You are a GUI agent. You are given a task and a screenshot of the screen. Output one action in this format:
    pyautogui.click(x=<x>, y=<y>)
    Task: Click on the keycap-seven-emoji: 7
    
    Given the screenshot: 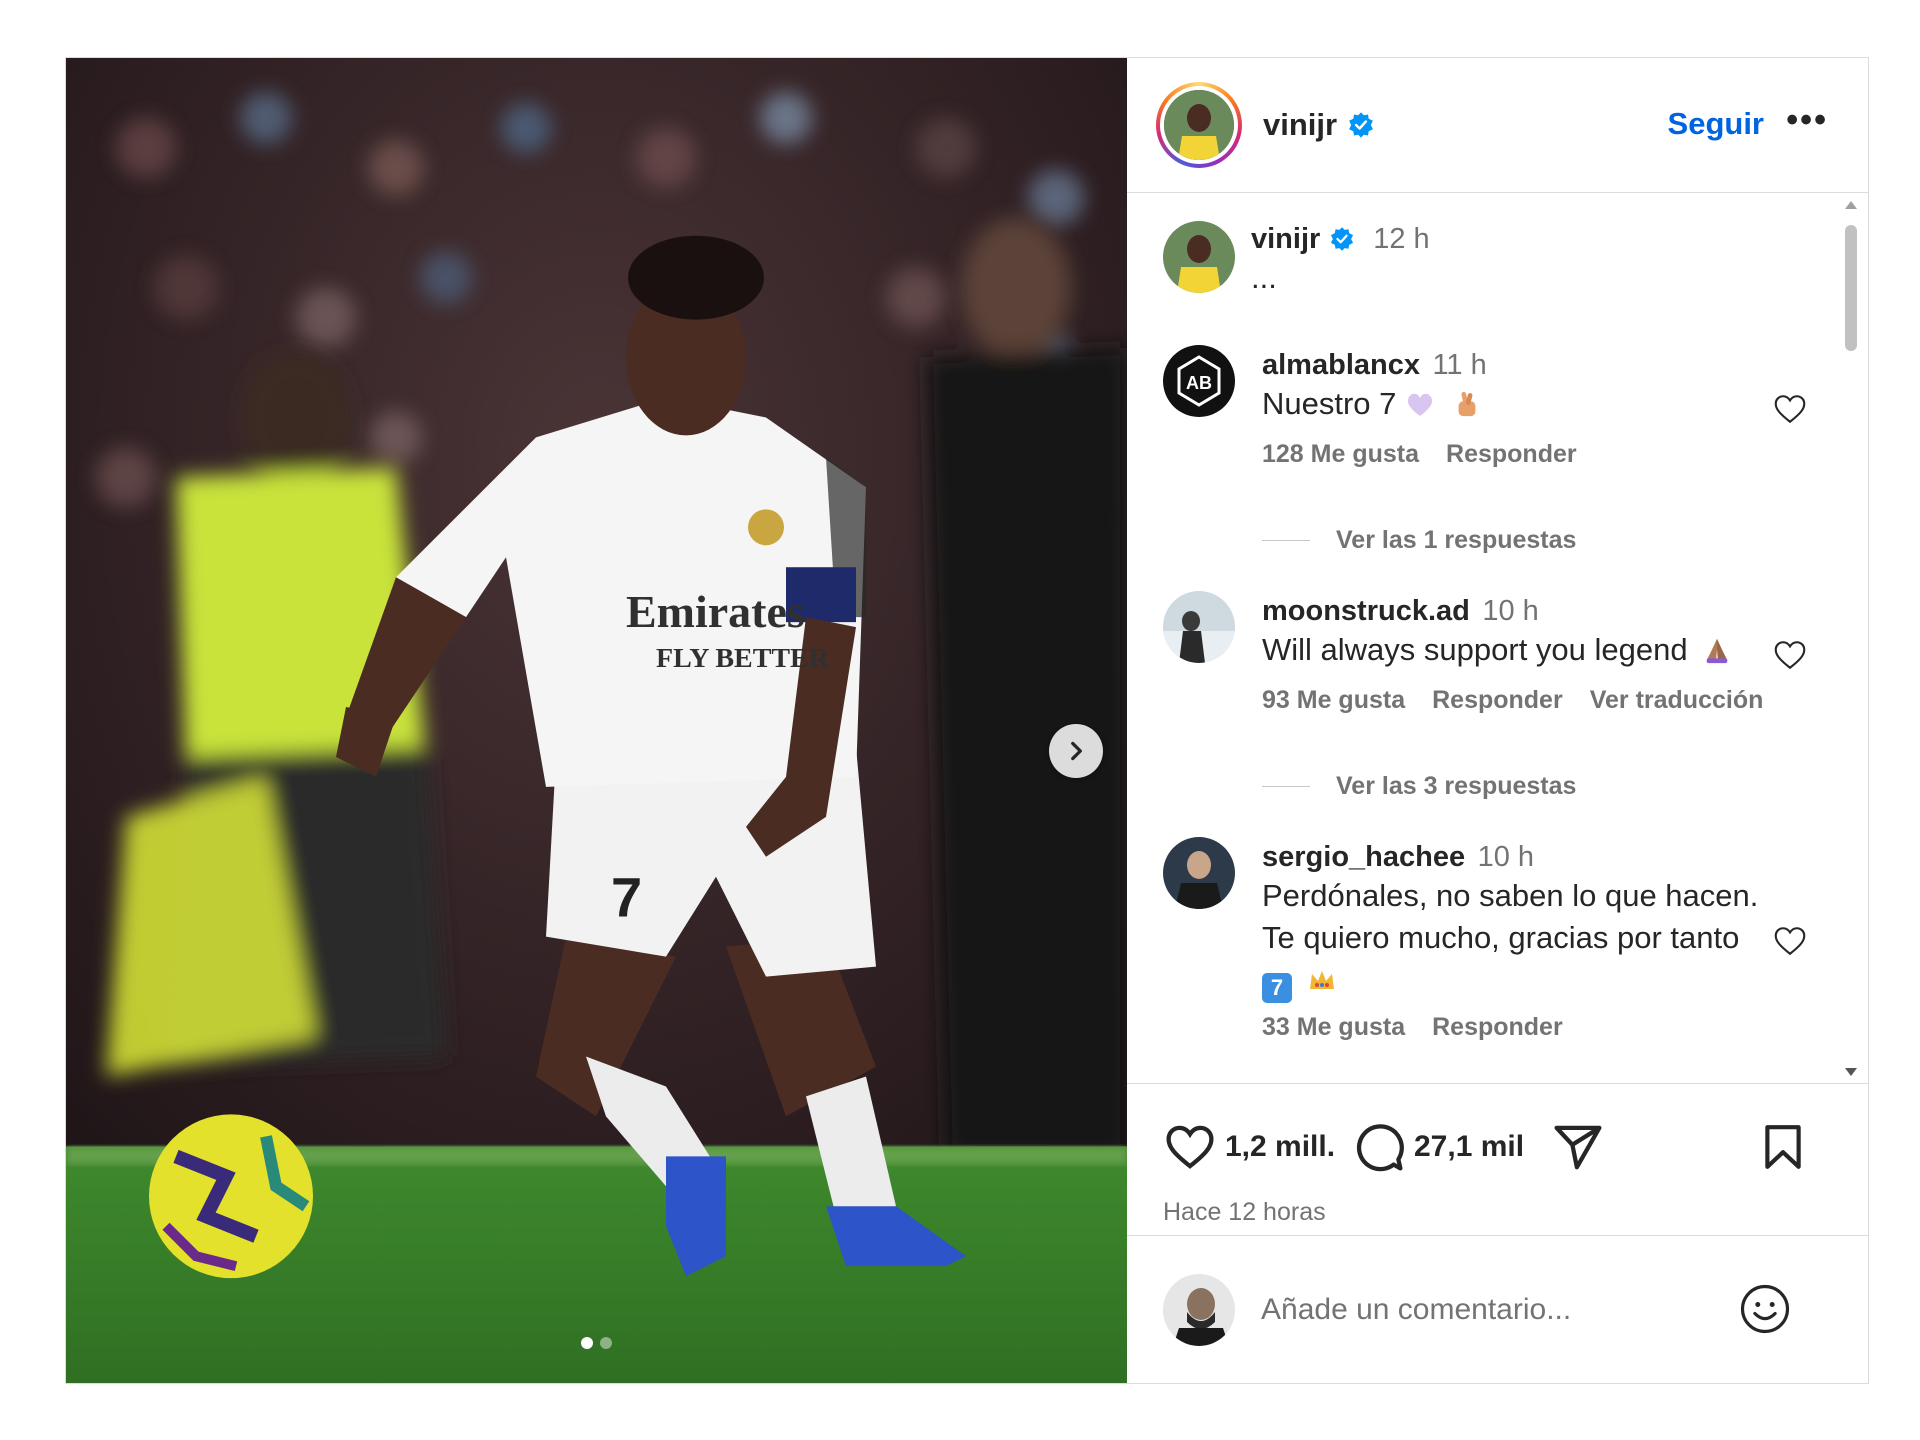 What is the action you would take?
    pyautogui.click(x=1277, y=988)
    